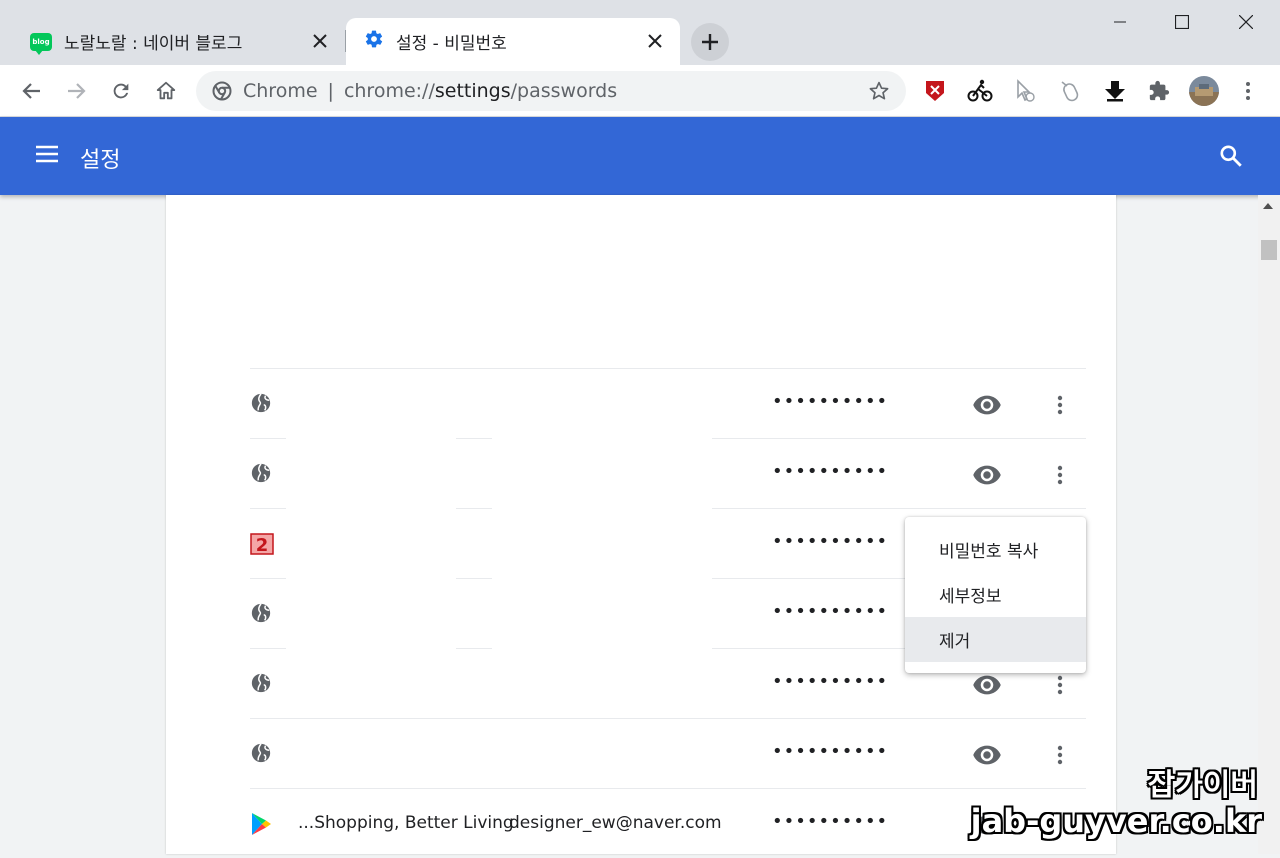 This screenshot has height=858, width=1280. I want to click on vertical-scrollbar, so click(1269, 524).